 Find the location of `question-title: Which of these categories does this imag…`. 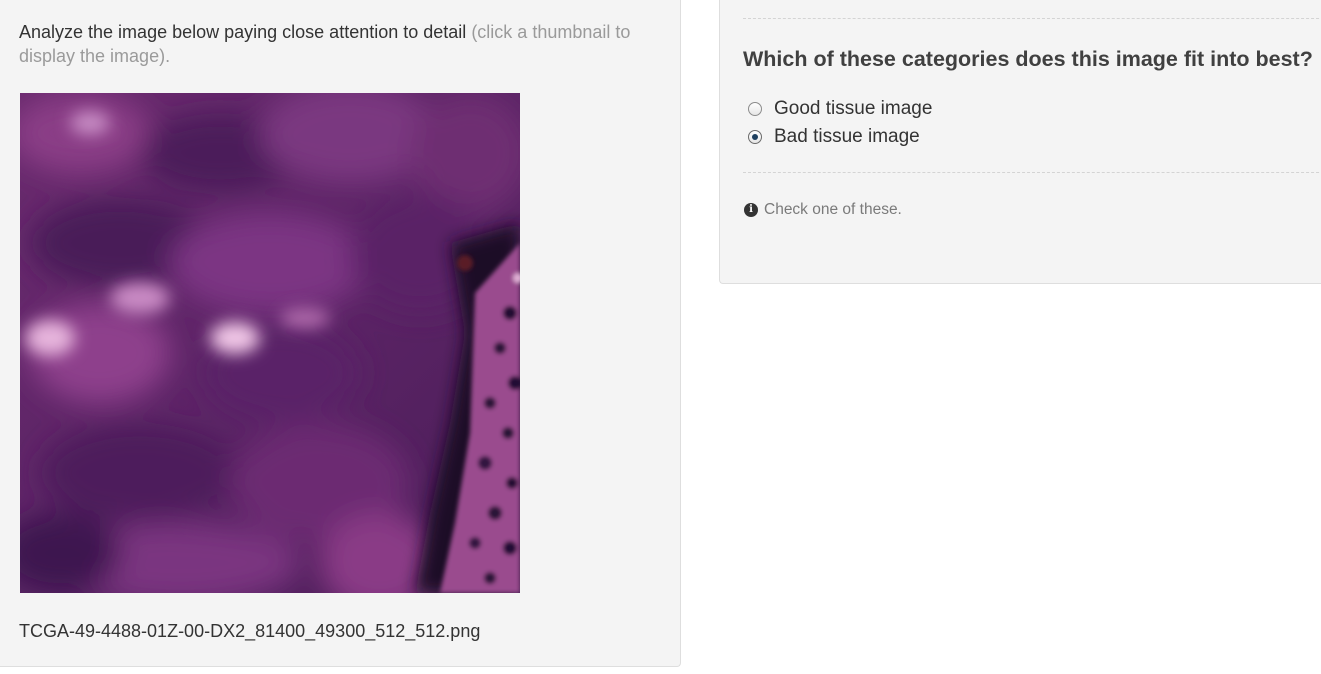

question-title: Which of these categories does this imag… is located at coordinates (1028, 59).